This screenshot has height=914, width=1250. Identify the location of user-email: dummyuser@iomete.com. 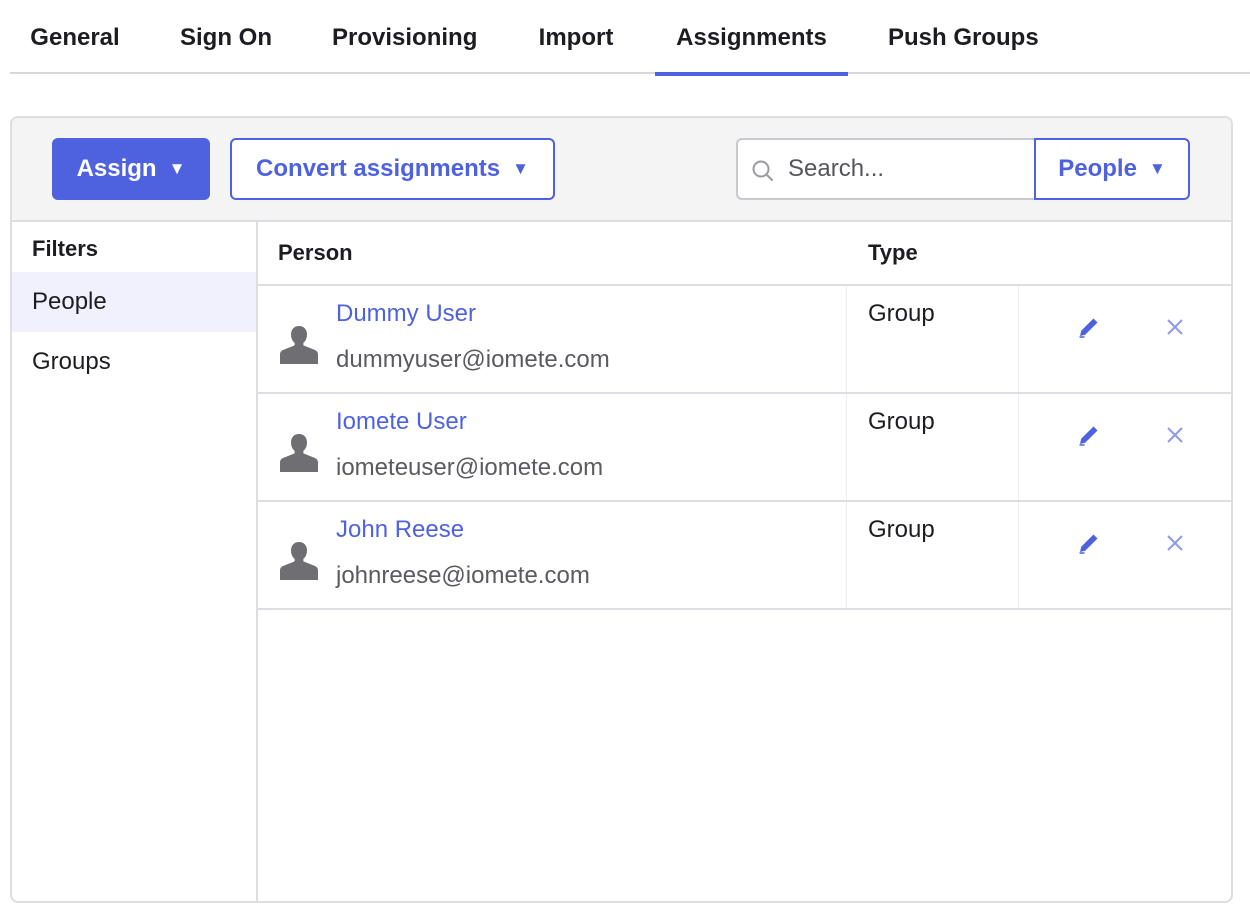
(473, 359).